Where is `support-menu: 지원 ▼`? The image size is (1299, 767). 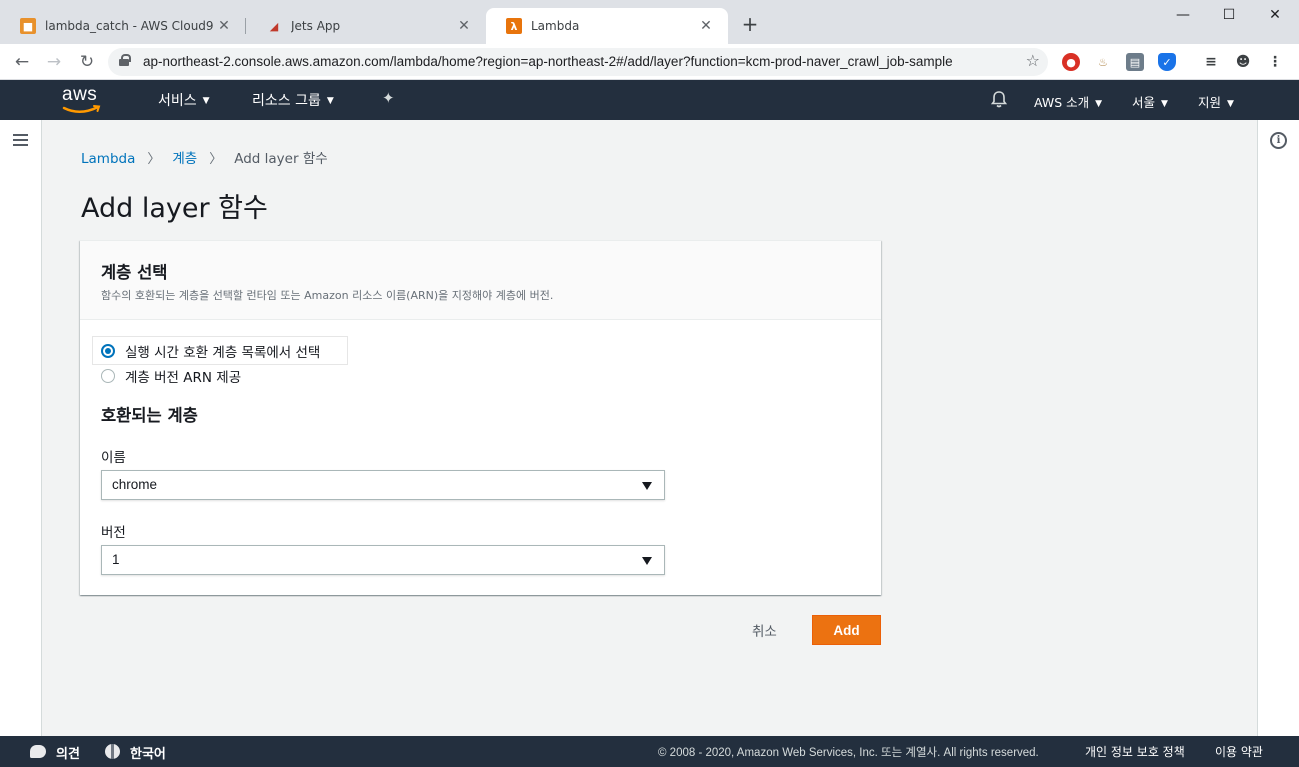
support-menu: 지원 ▼ is located at coordinates (1216, 101).